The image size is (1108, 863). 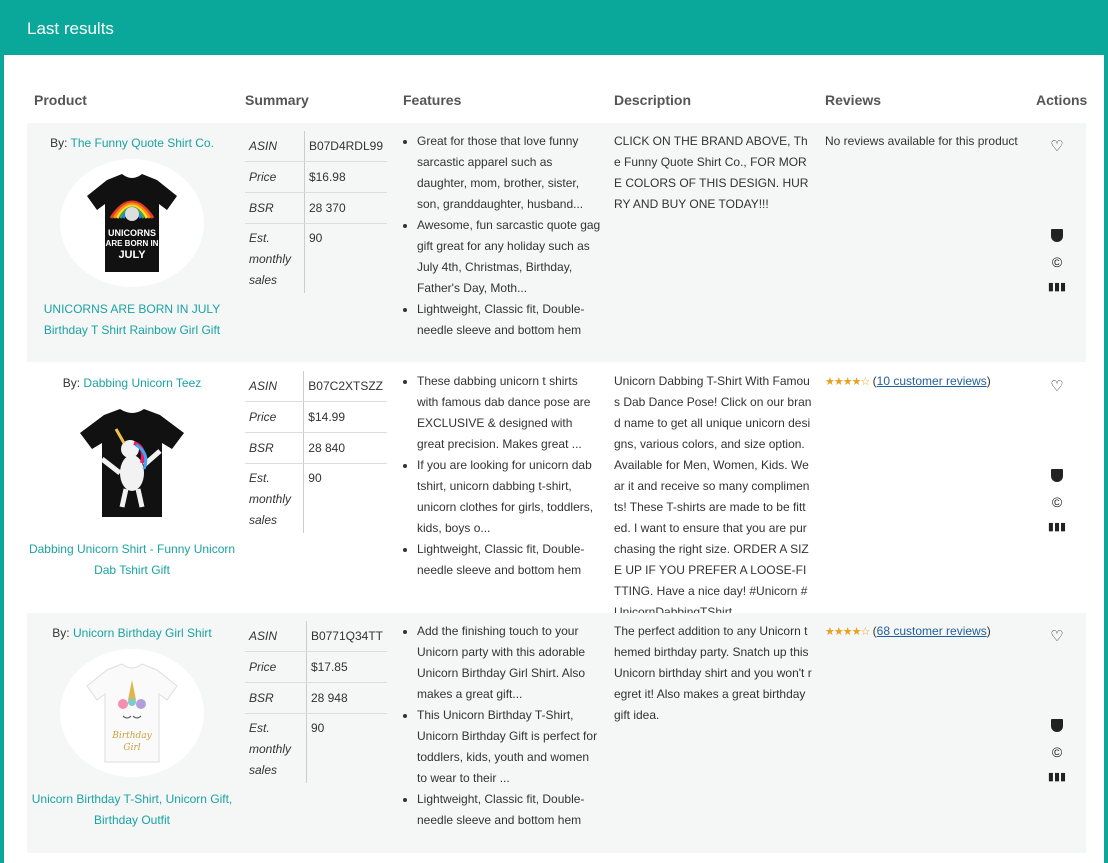 I want to click on svg-text: Birthday, so click(x=131, y=736).